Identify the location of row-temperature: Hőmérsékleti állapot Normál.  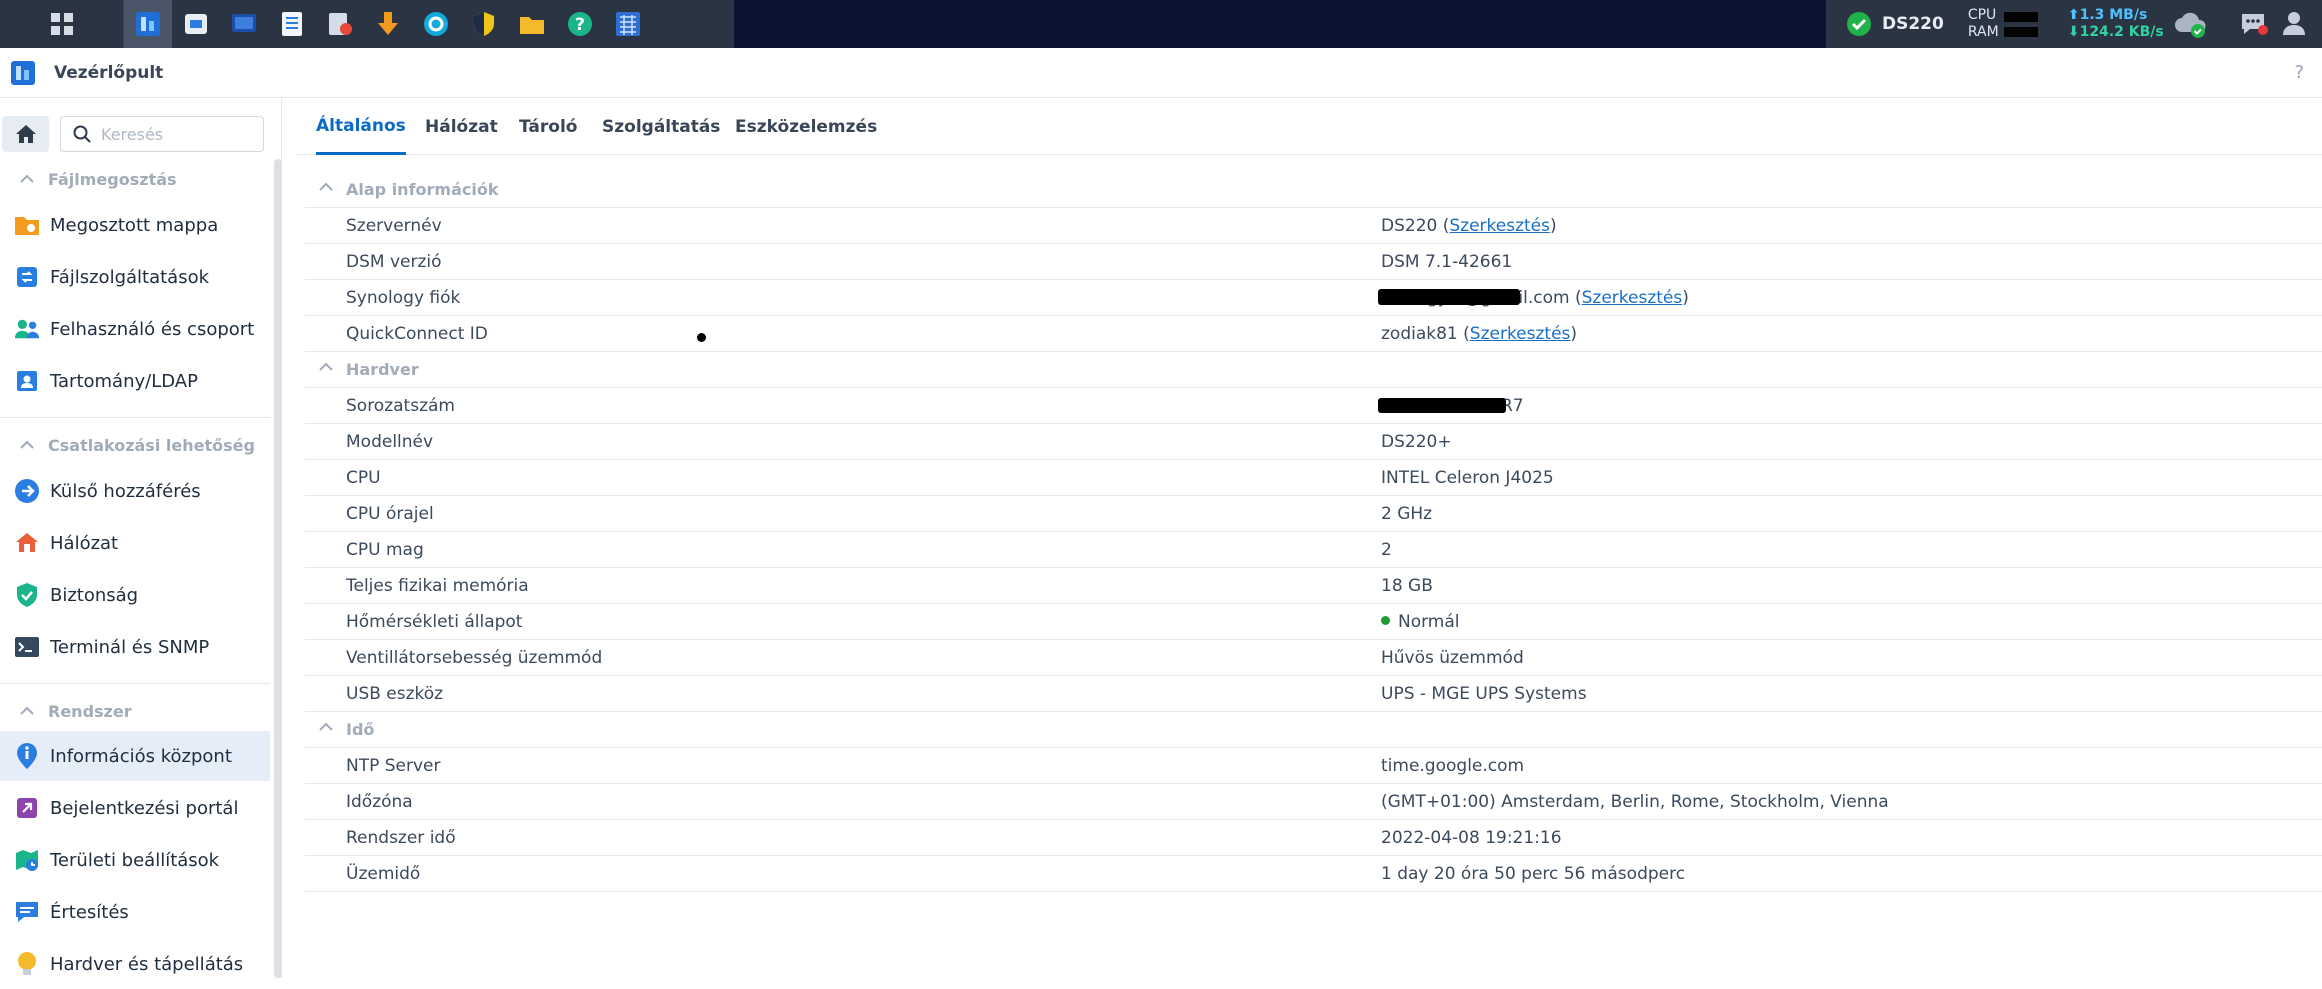
(1313, 622).